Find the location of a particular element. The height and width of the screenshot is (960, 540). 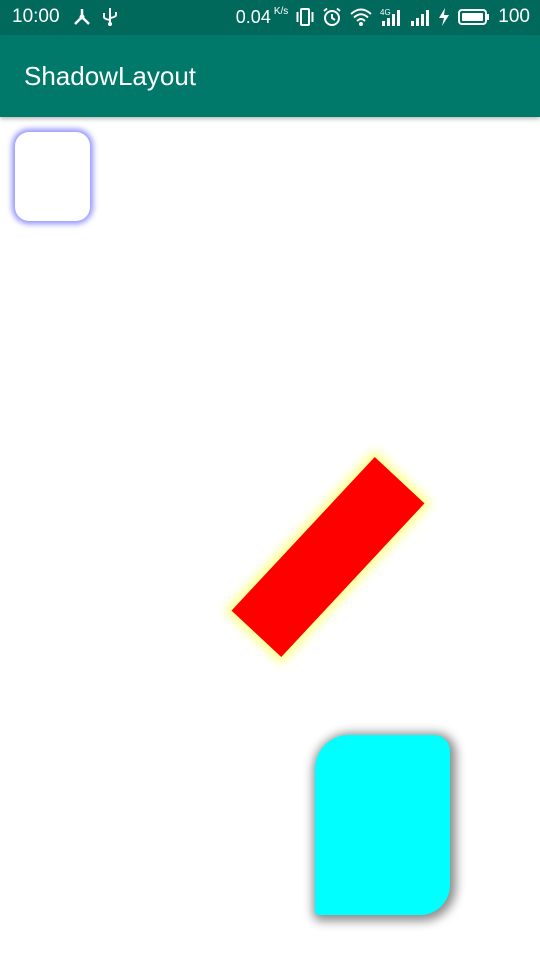

charging-icon is located at coordinates (444, 17).